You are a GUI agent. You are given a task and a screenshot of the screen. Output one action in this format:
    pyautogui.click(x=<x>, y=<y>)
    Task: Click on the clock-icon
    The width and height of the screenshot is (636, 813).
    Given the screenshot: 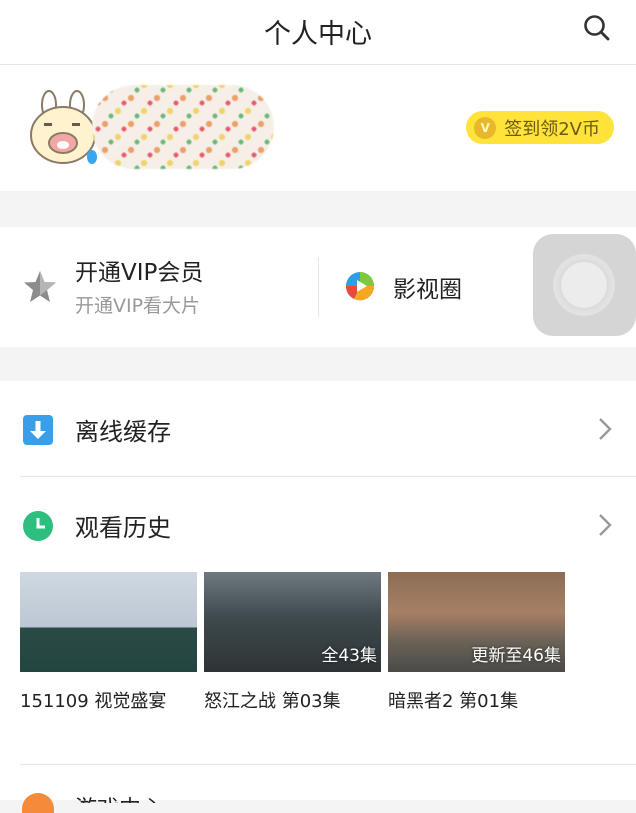 What is the action you would take?
    pyautogui.click(x=38, y=526)
    